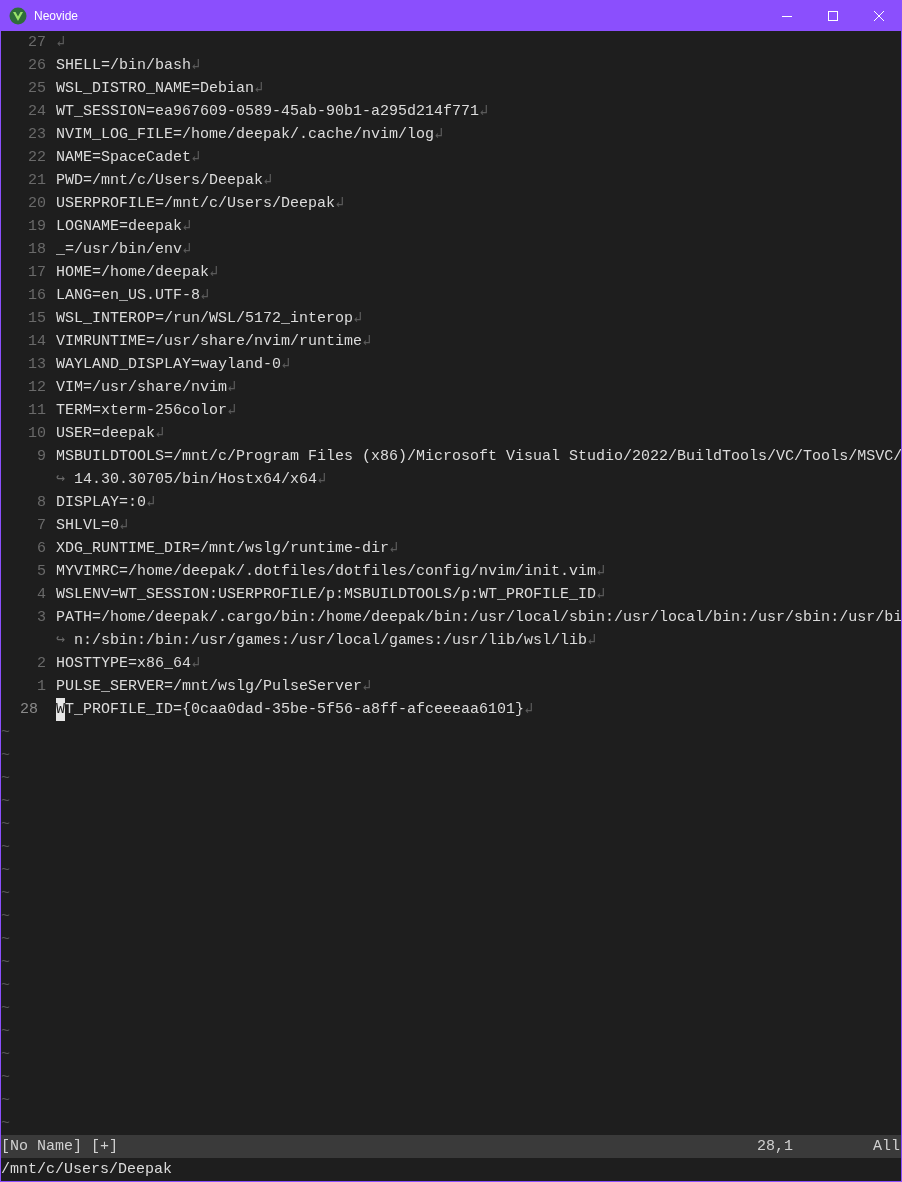 This screenshot has height=1182, width=902. What do you see at coordinates (37, 158) in the screenshot?
I see `line-number: 22` at bounding box center [37, 158].